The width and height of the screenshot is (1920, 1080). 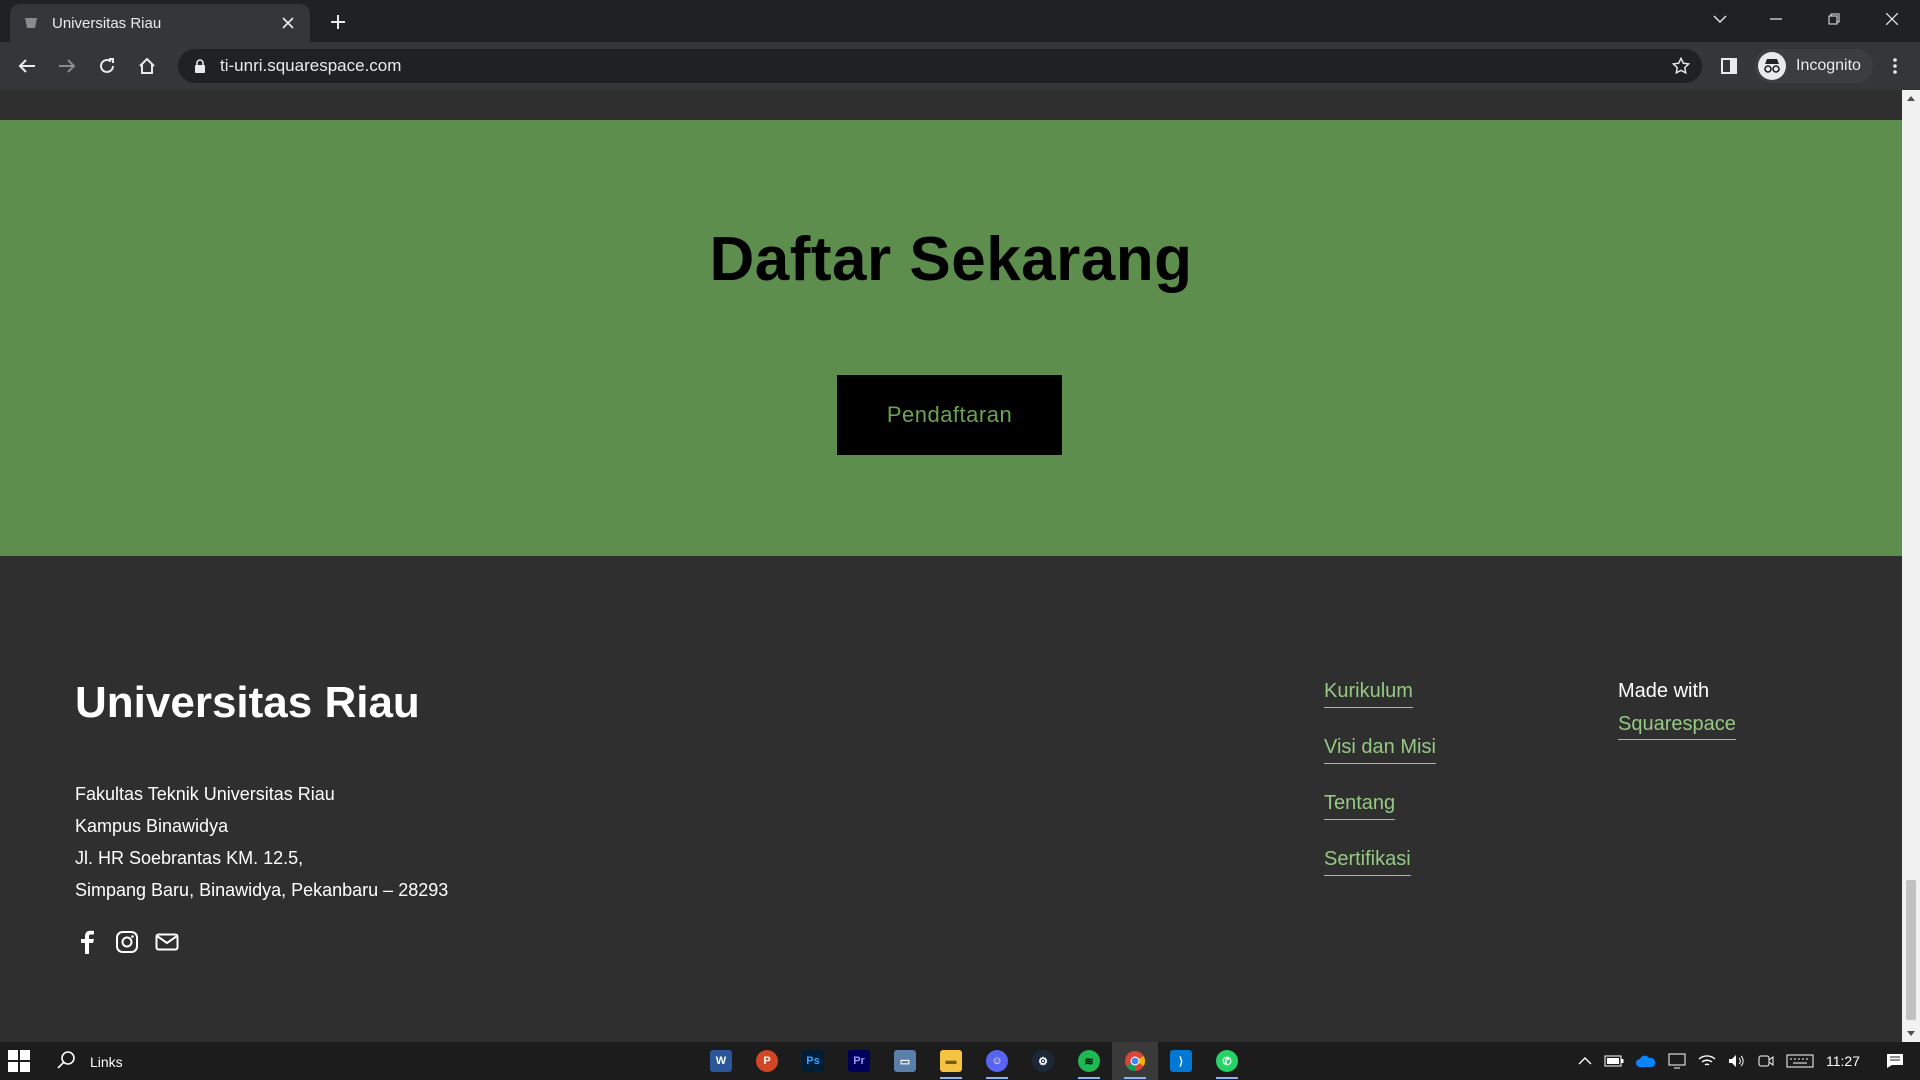 I want to click on taskbar: Links W P Ps Pr ▭ ▬ ☺ ⚙ ≋ ⟩ ✆ 11:27, so click(x=960, y=1061).